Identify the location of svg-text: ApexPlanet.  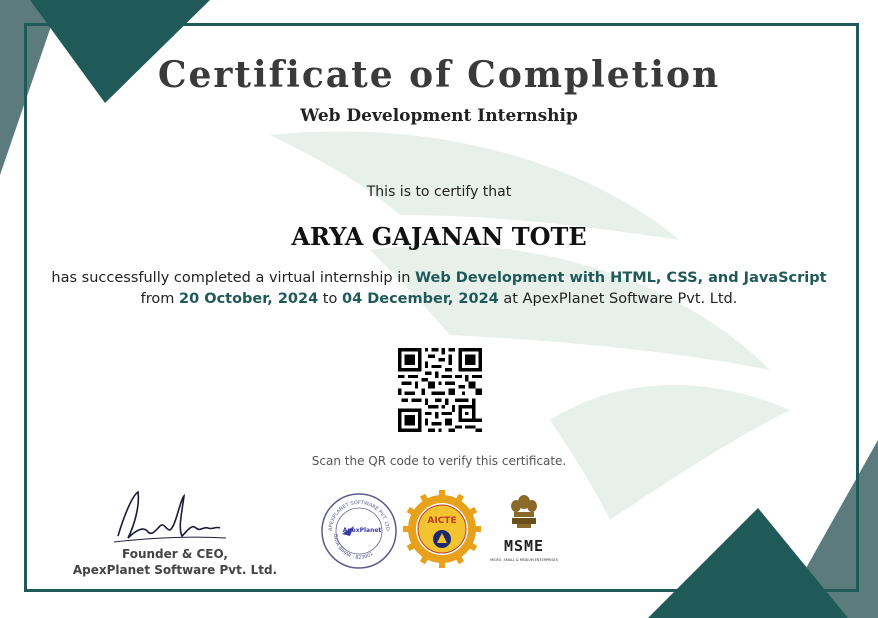
(362, 530).